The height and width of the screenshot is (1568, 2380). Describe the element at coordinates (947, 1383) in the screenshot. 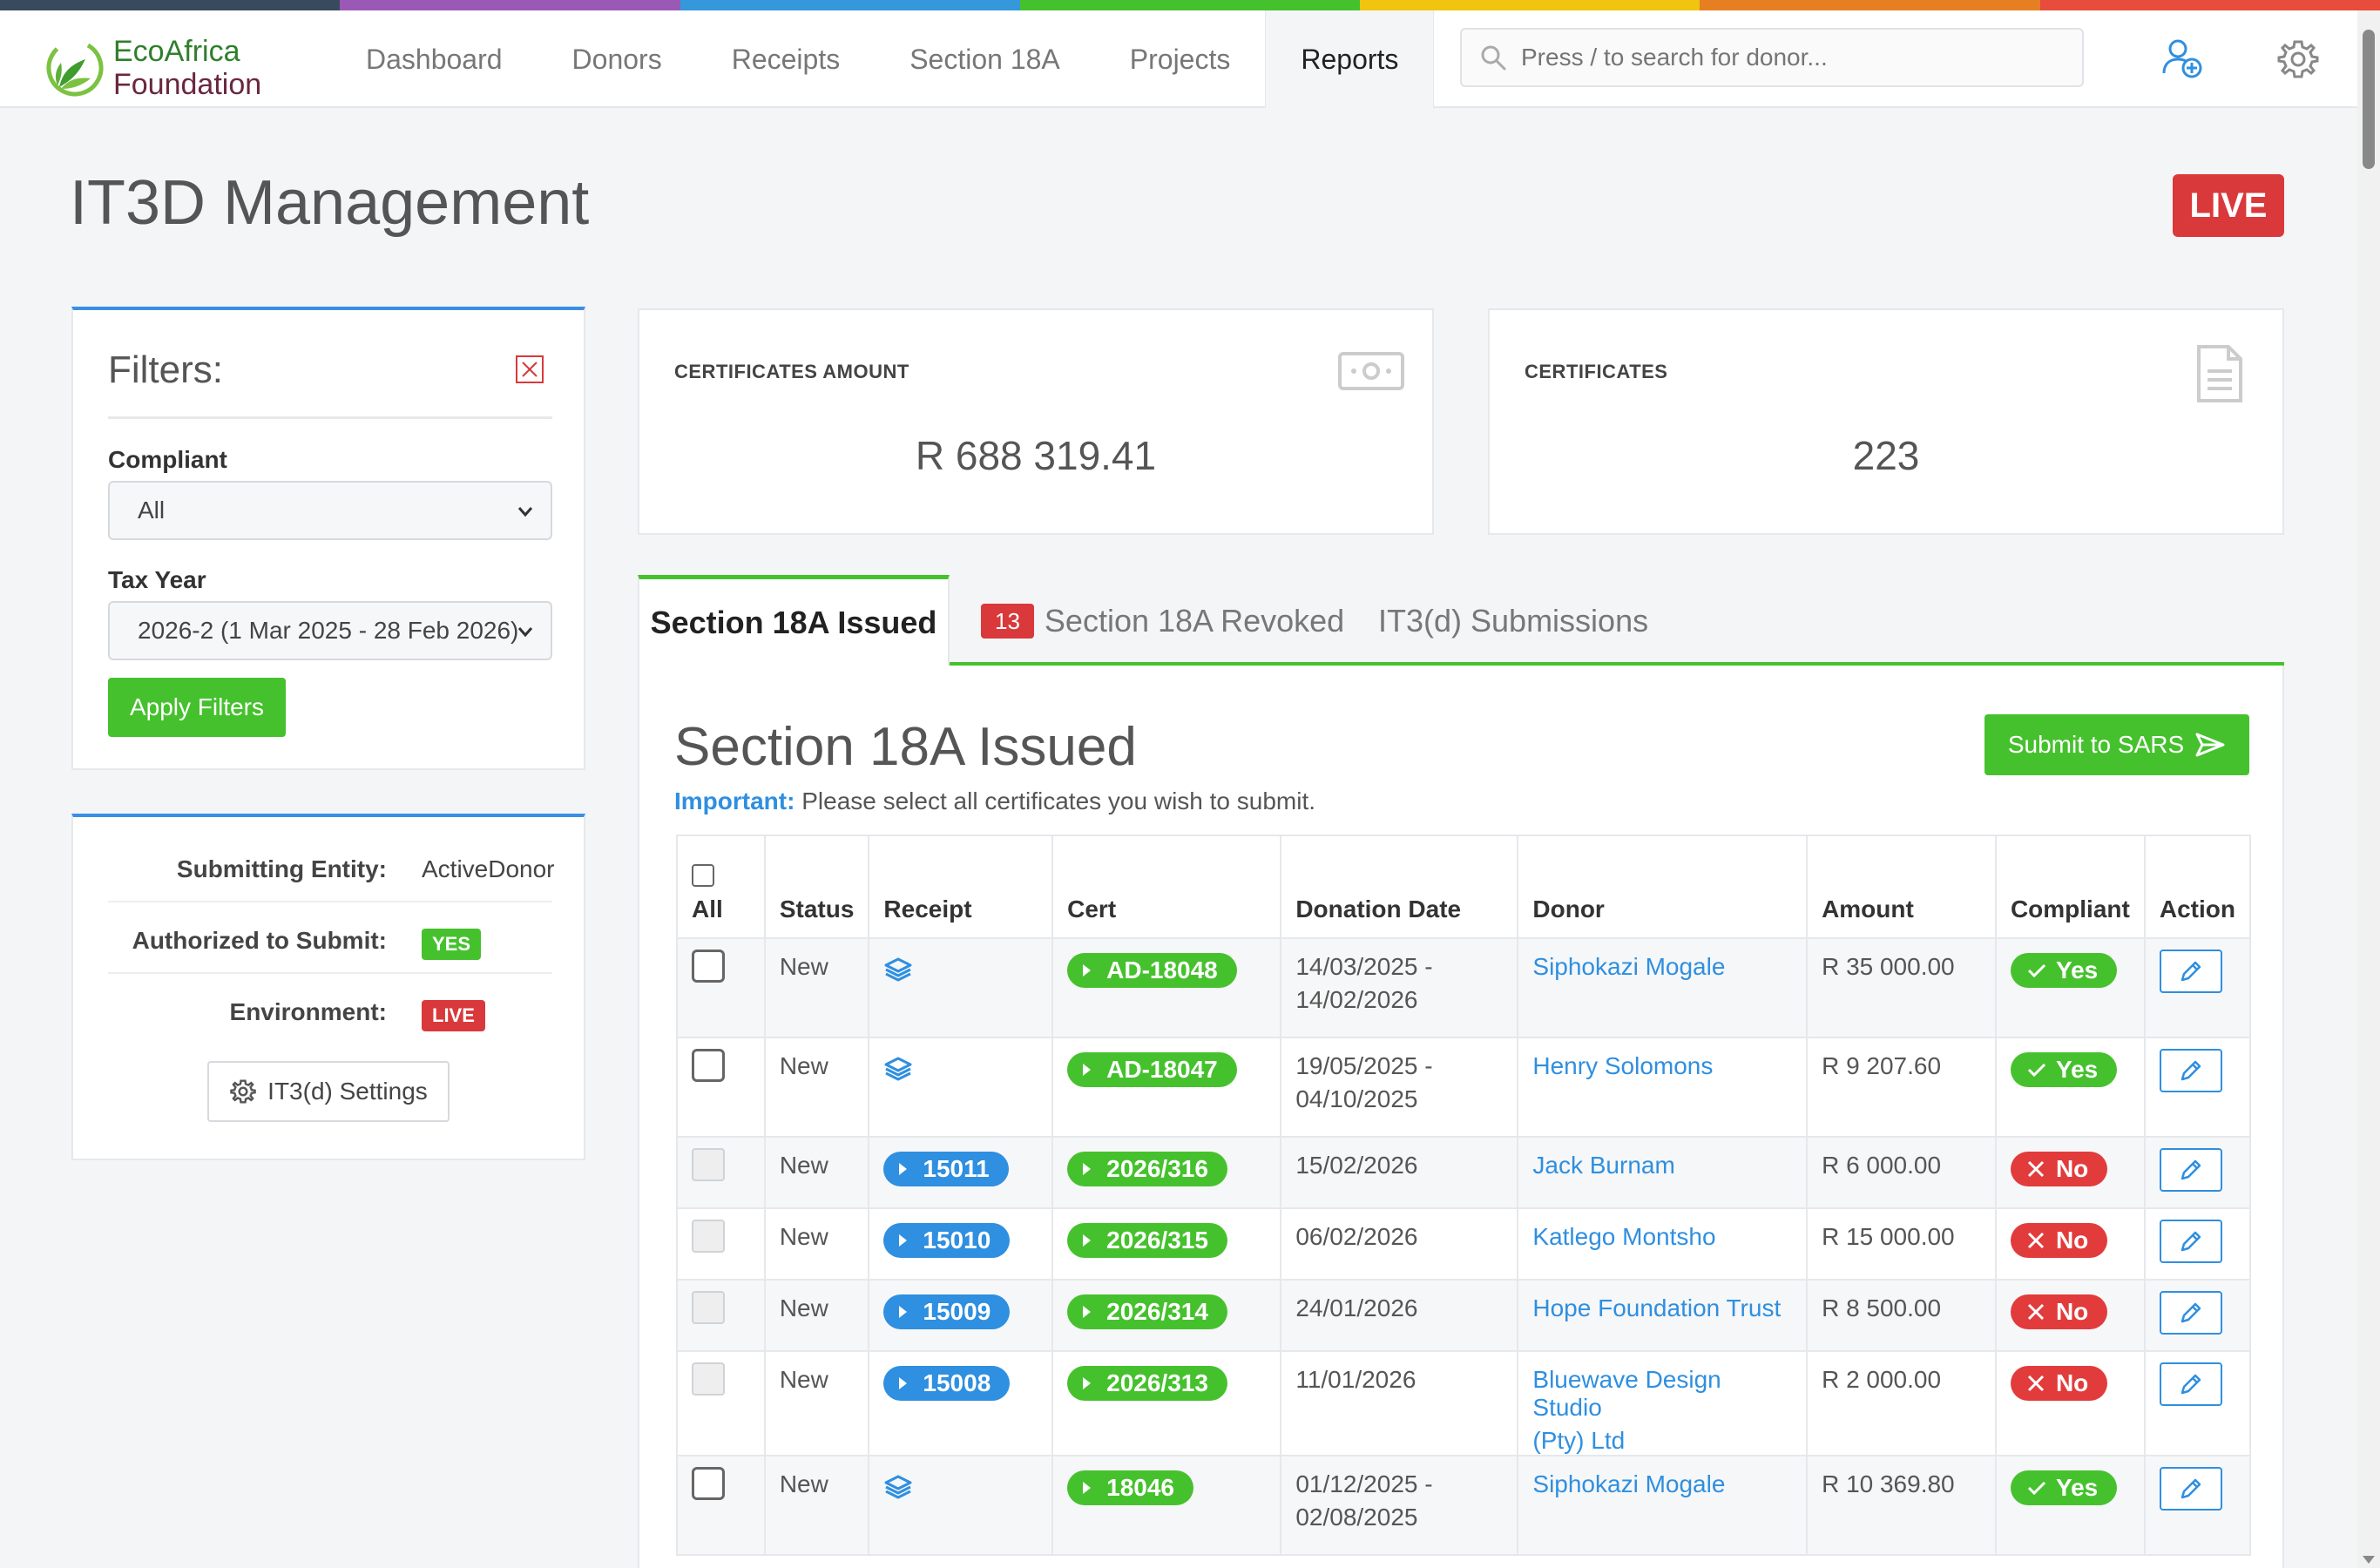

I see `receipt-pill: 15008` at that location.